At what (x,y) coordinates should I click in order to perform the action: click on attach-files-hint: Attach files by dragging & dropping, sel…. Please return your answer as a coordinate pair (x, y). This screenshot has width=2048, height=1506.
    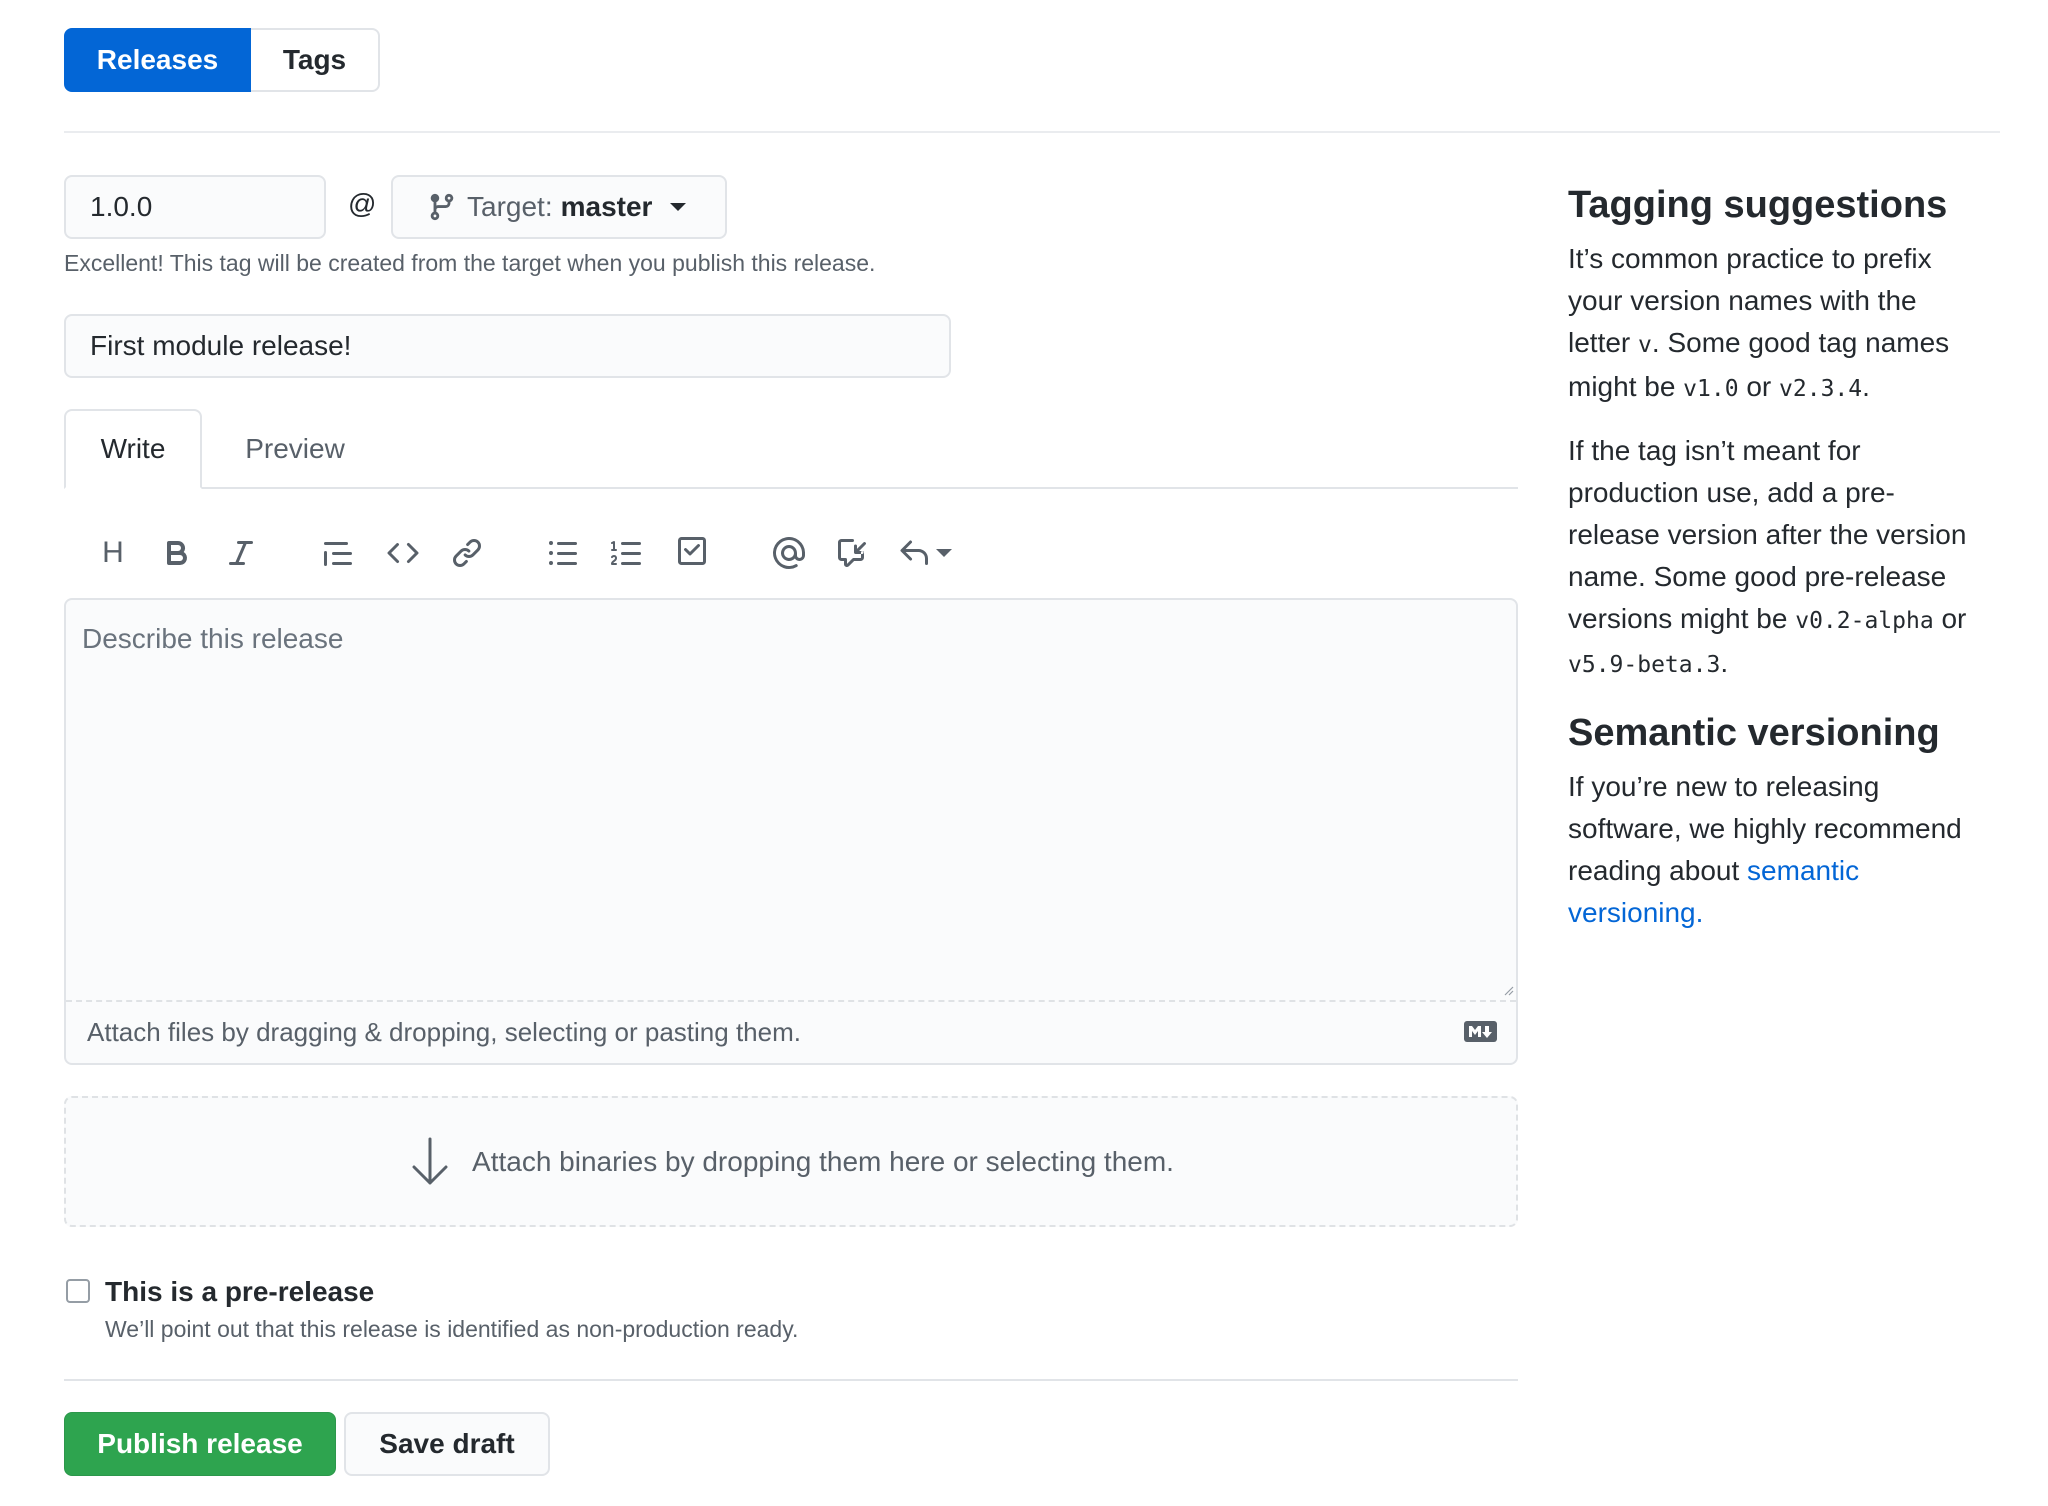
    Looking at the image, I should click on (444, 1032).